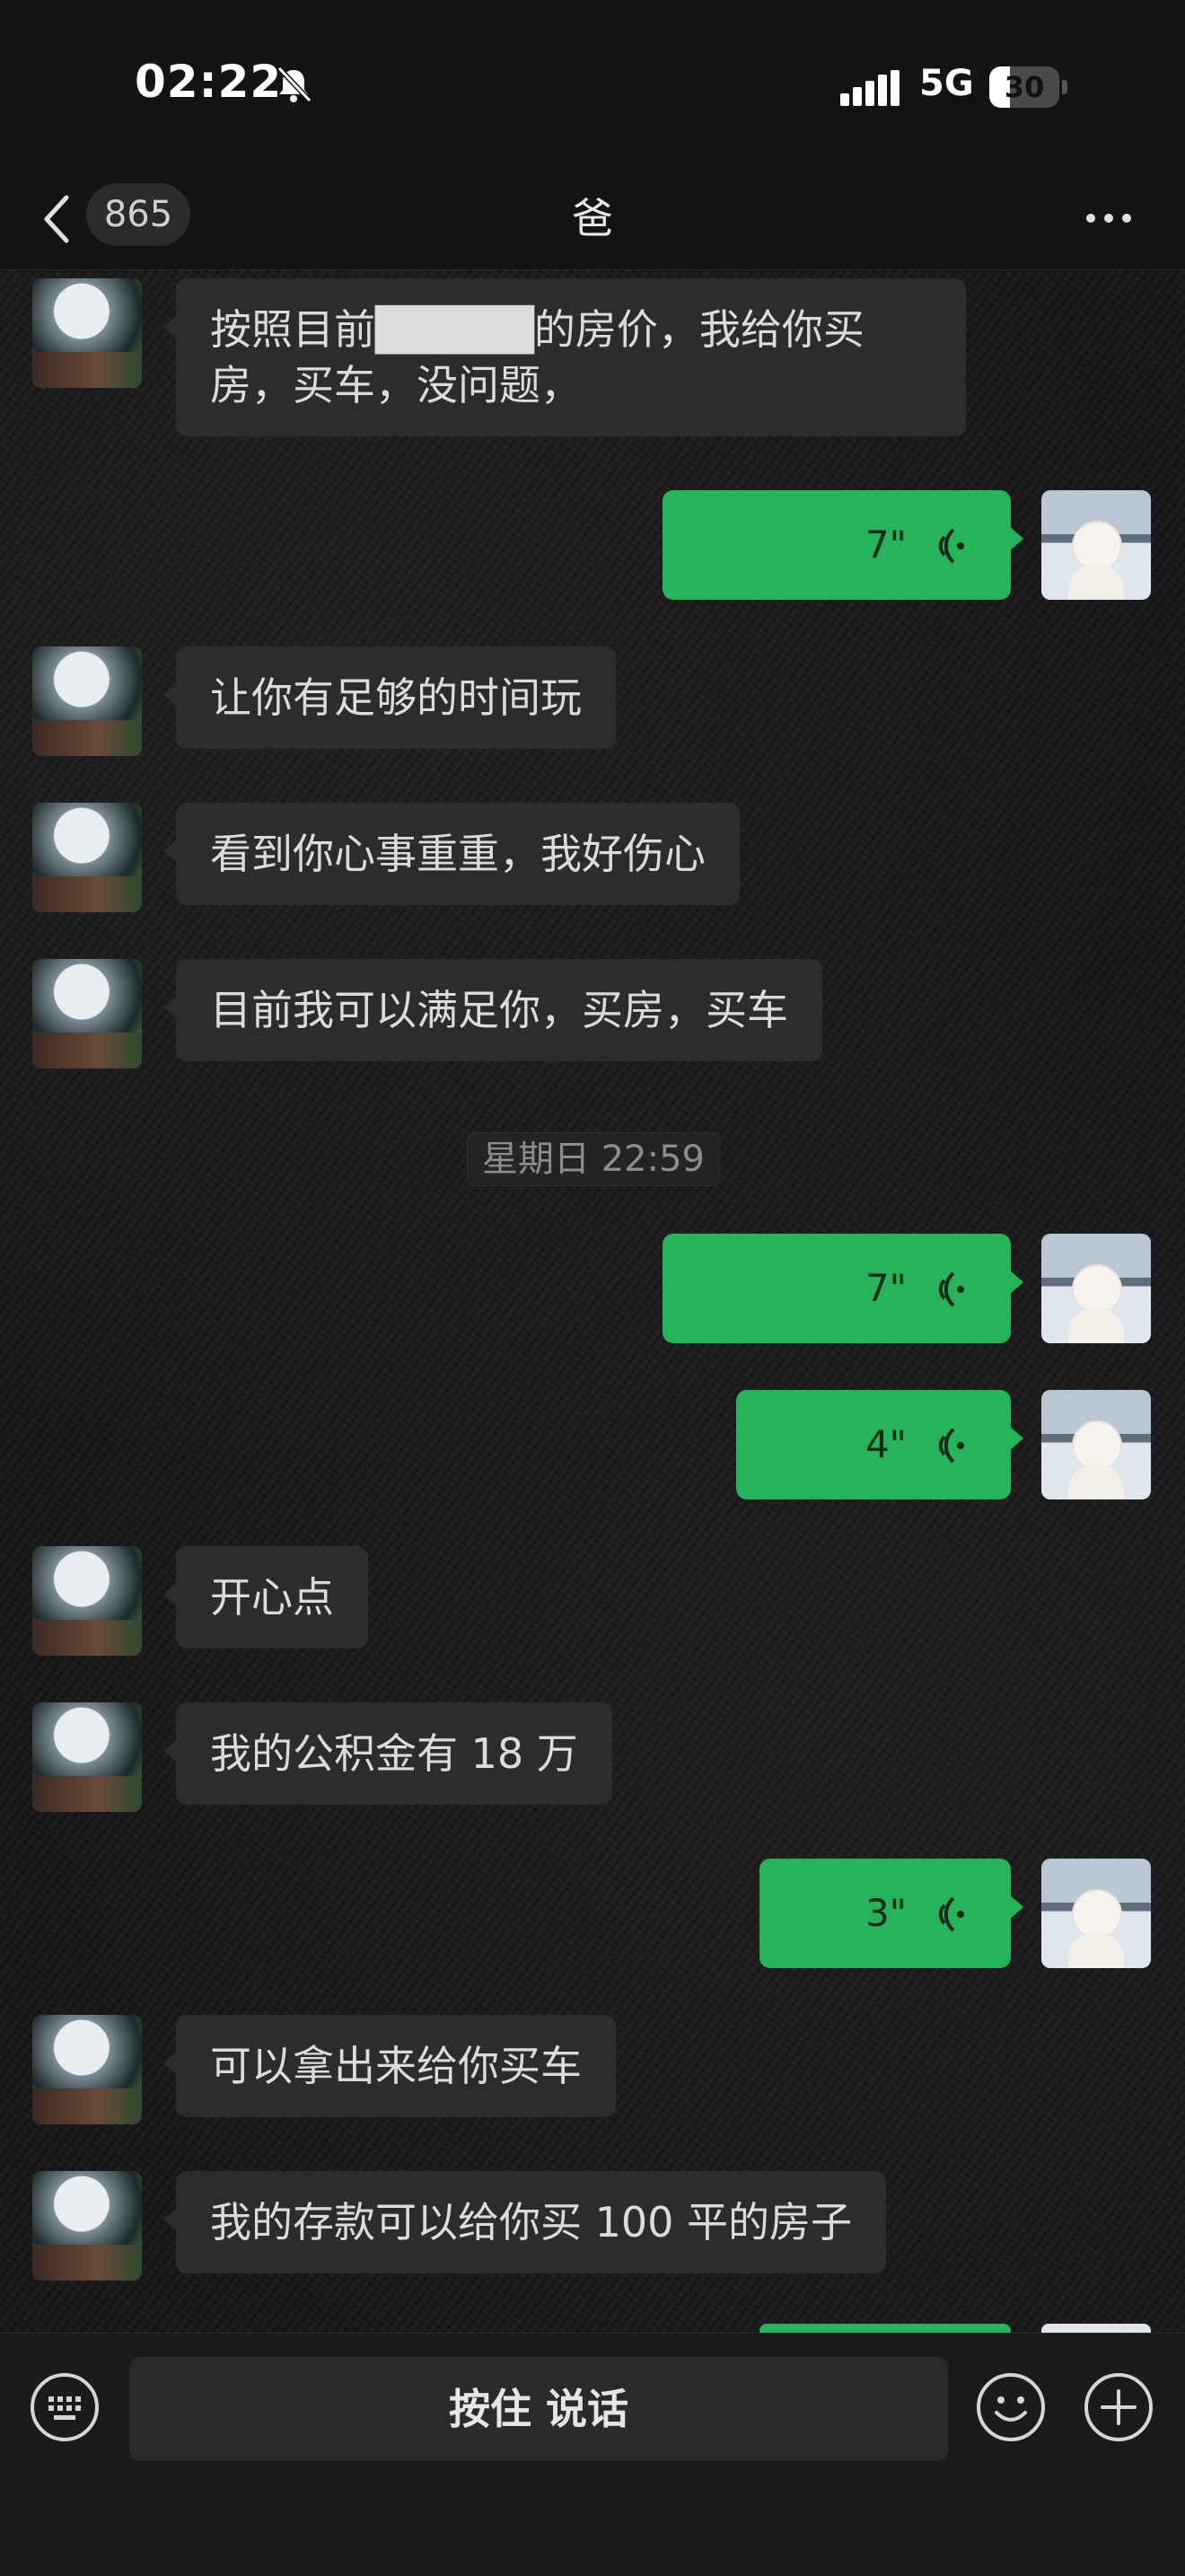 This screenshot has width=1185, height=2576. What do you see at coordinates (389, 2066) in the screenshot?
I see `message-bubble: 可以拿出来给你买车` at bounding box center [389, 2066].